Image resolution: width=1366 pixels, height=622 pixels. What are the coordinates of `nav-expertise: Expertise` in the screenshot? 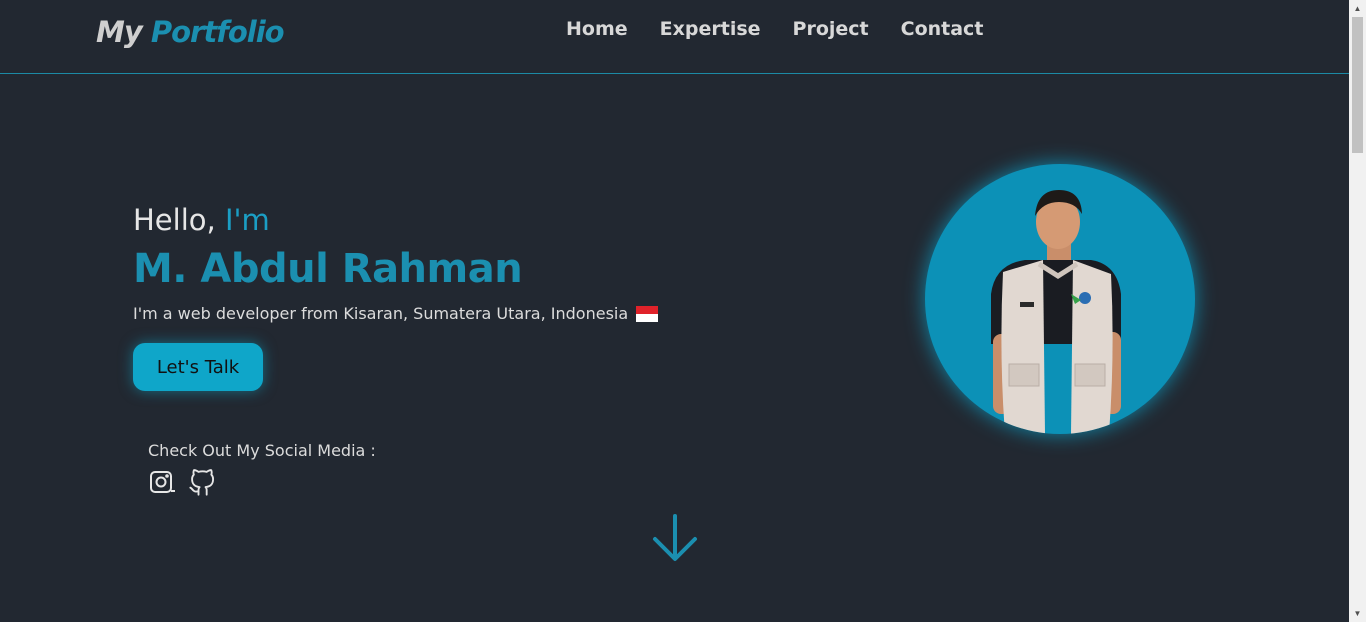 It's located at (710, 29).